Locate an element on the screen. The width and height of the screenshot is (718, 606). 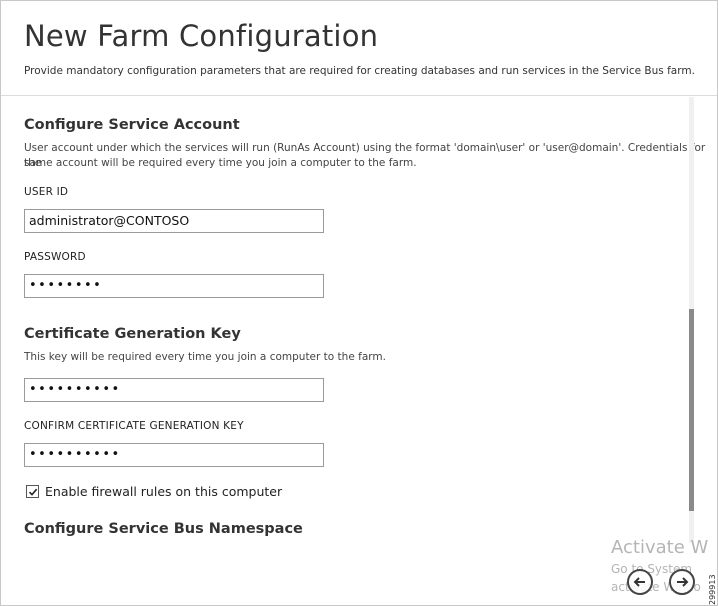
arrow-right-circle-icon is located at coordinates (683, 582).